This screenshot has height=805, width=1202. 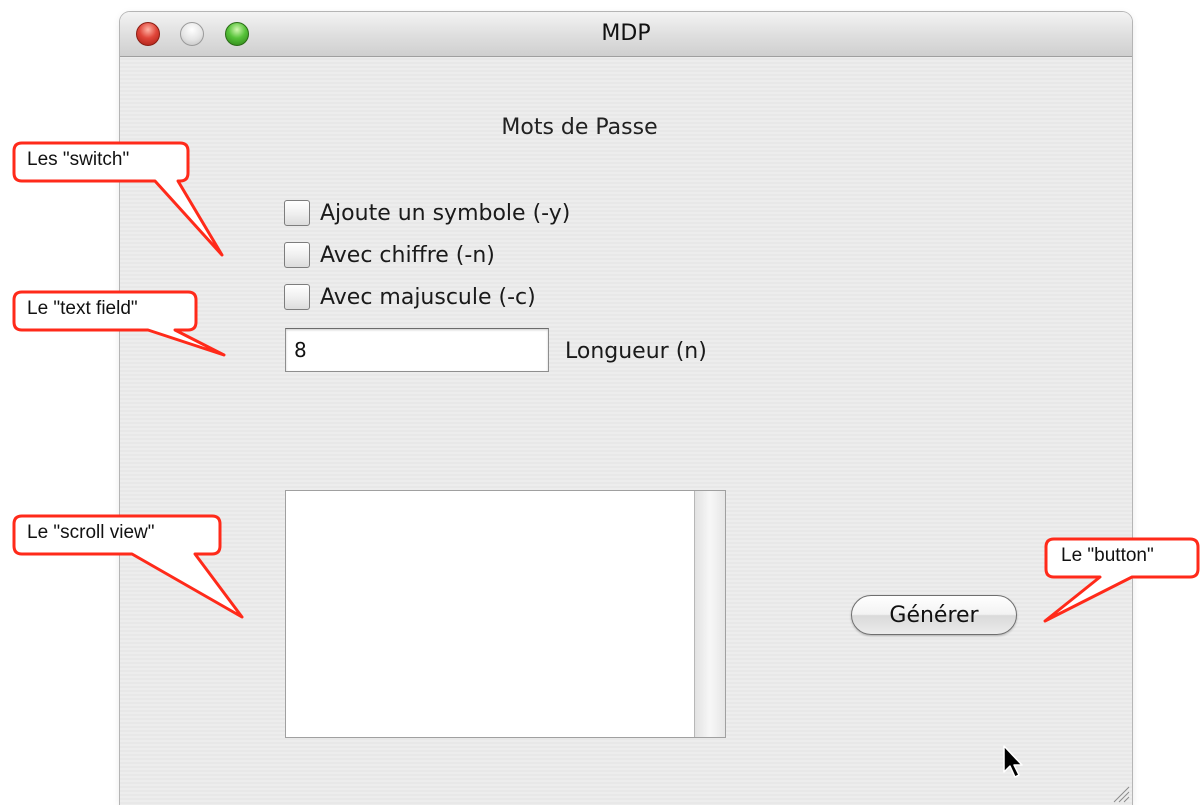 What do you see at coordinates (82, 308) in the screenshot?
I see `text-field-callout-label: Le "text field"` at bounding box center [82, 308].